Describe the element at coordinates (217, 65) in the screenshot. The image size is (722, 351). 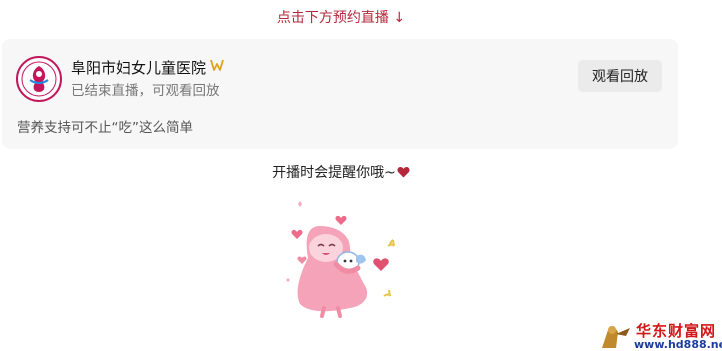
I see `verified-badge-icon` at that location.